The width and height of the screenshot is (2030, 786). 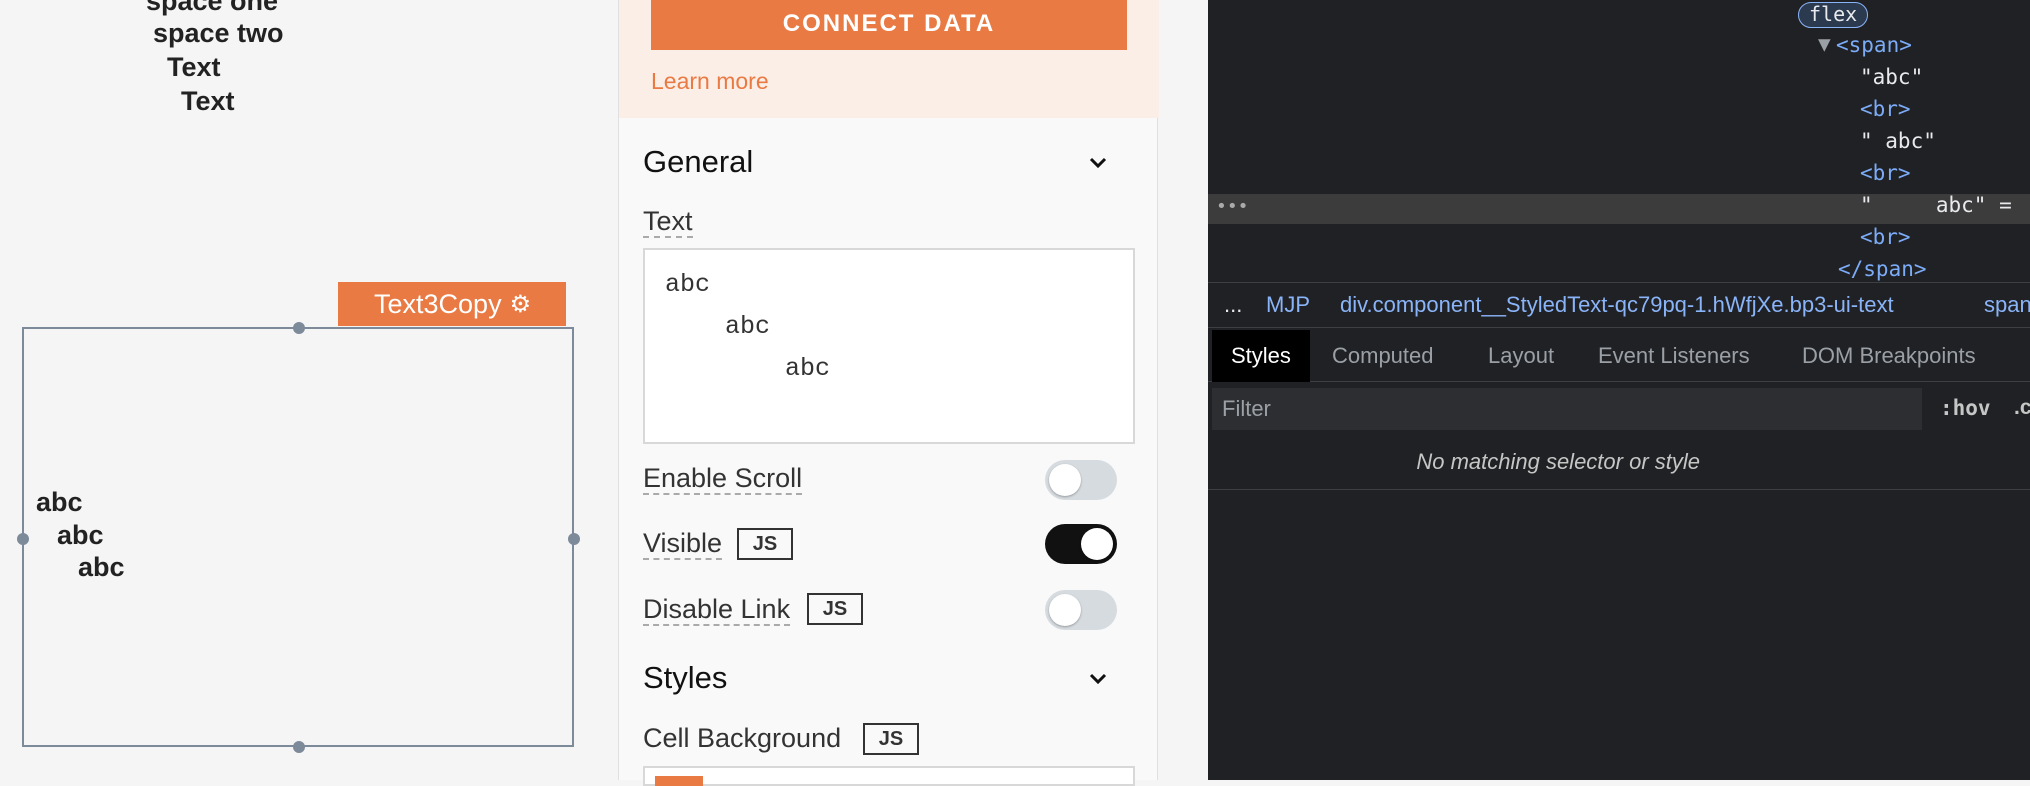 I want to click on tab-dom-breakpoints: DOM Breakpoints, so click(x=1889, y=356).